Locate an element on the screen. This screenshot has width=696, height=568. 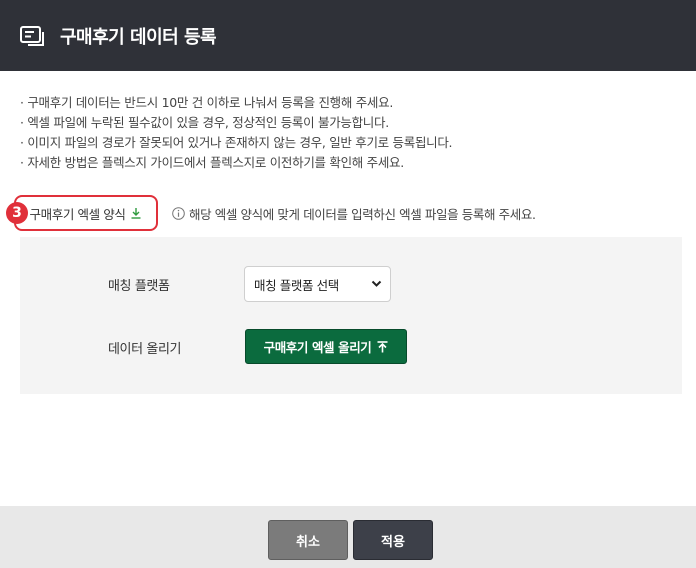
cancel-button: 취소 is located at coordinates (308, 540).